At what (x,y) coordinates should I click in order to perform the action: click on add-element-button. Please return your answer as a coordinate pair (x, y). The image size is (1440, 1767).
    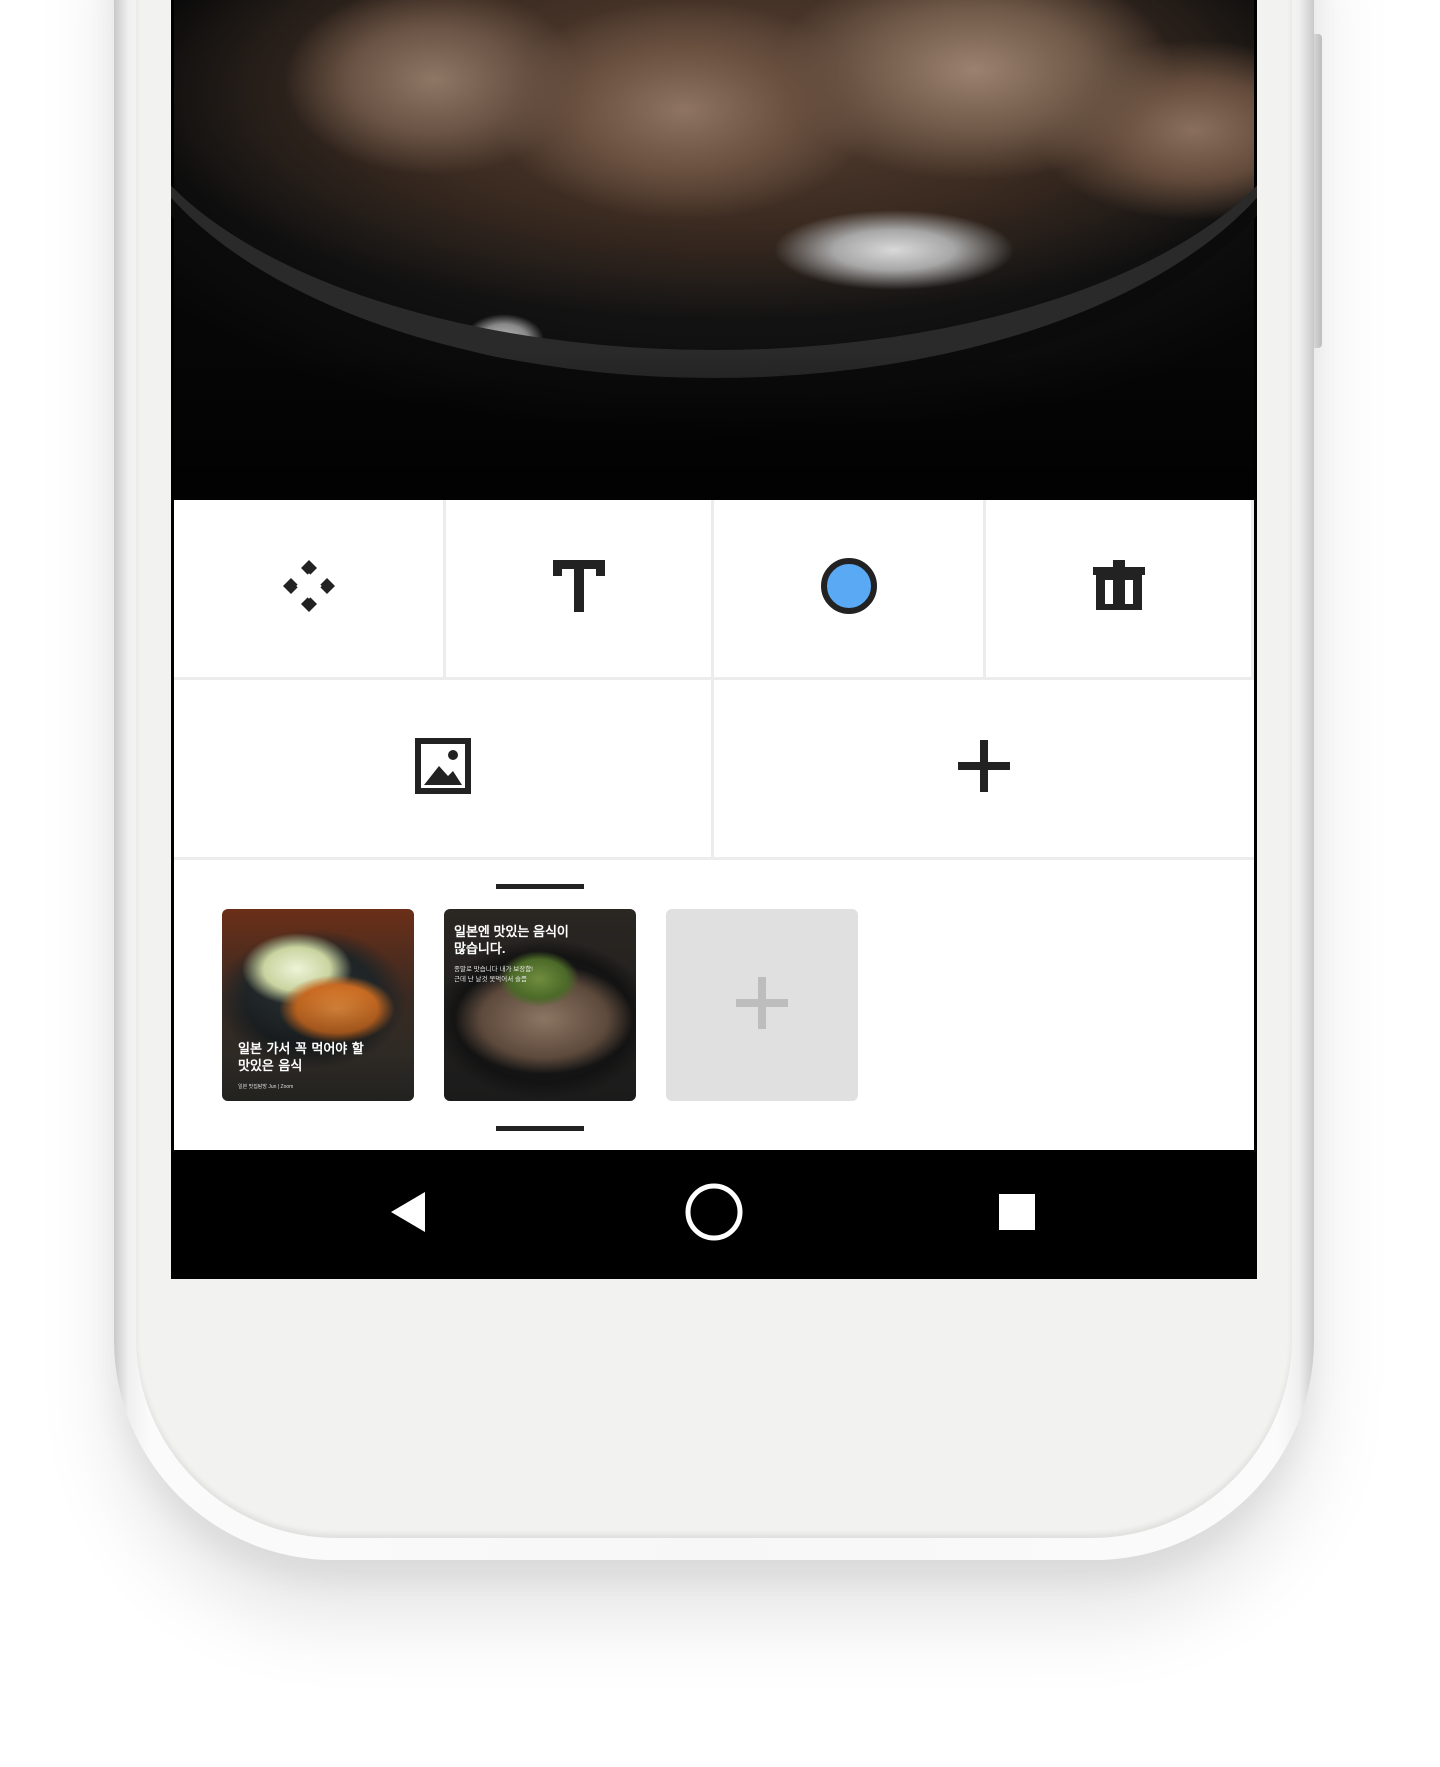
    Looking at the image, I should click on (984, 770).